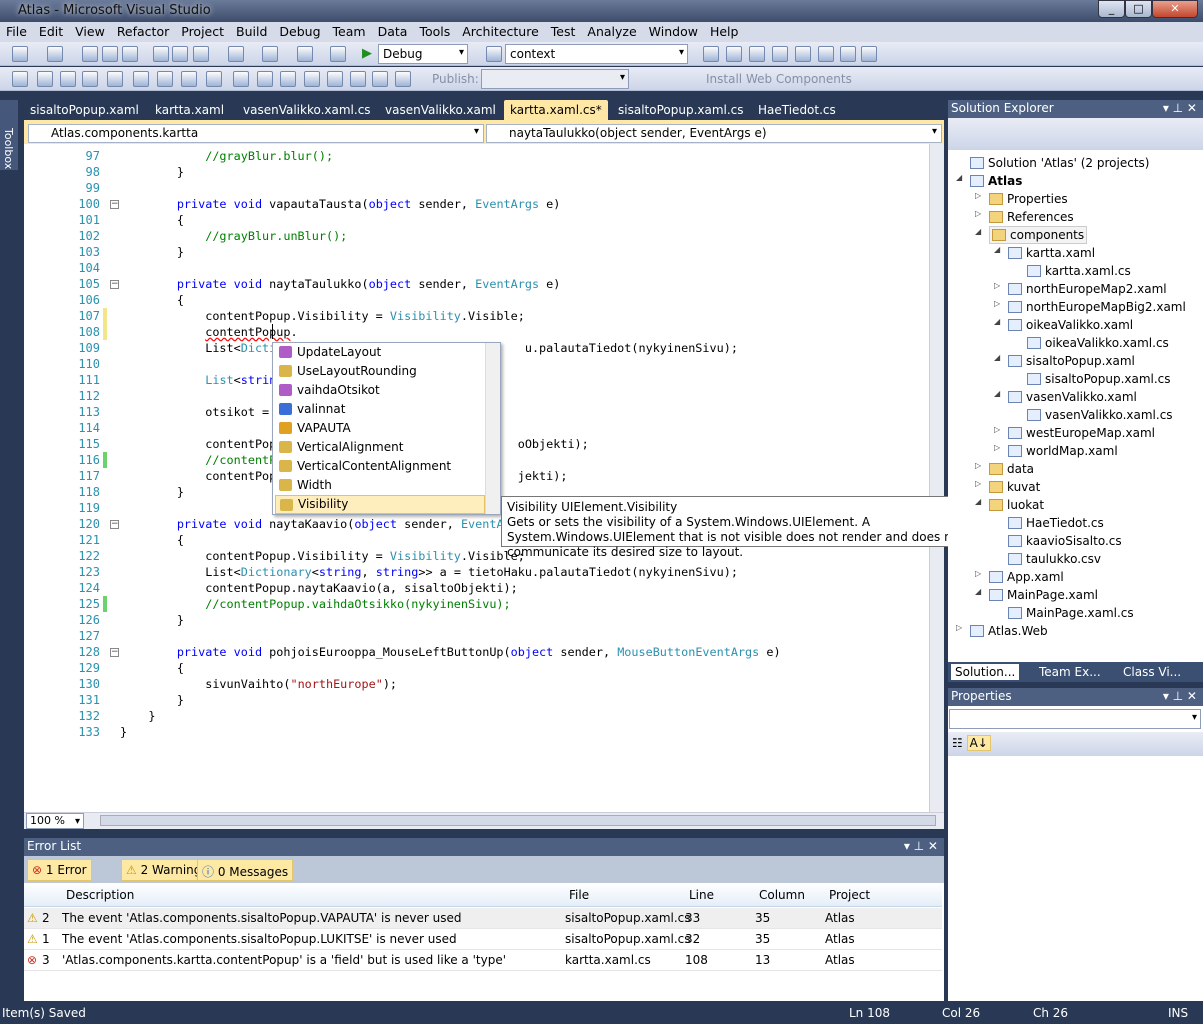  Describe the element at coordinates (1014, 487) in the screenshot. I see `tree-item: kuvat` at that location.